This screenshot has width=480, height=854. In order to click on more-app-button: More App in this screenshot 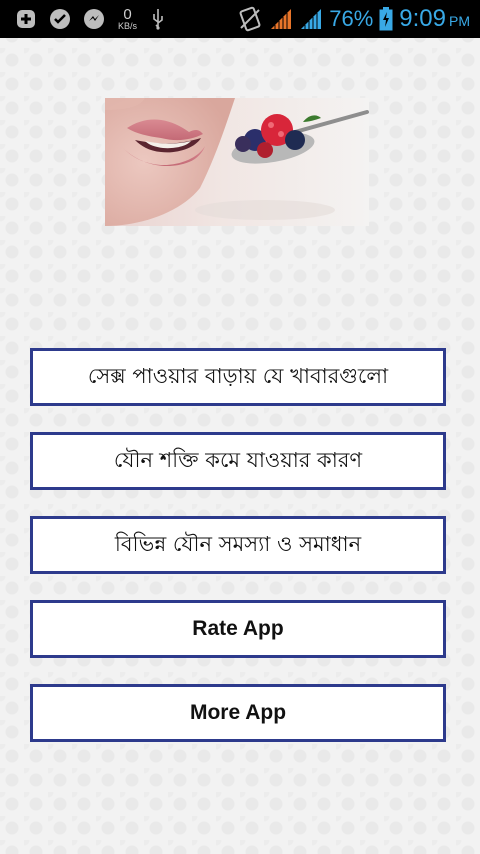, I will do `click(238, 713)`.